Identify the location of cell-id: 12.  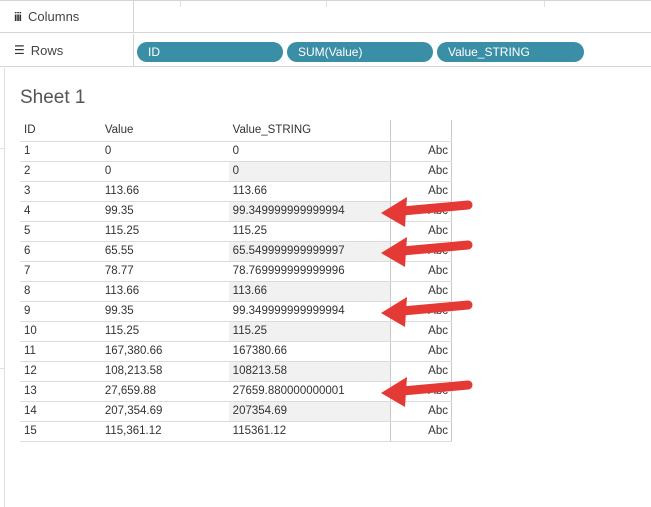
(60, 371).